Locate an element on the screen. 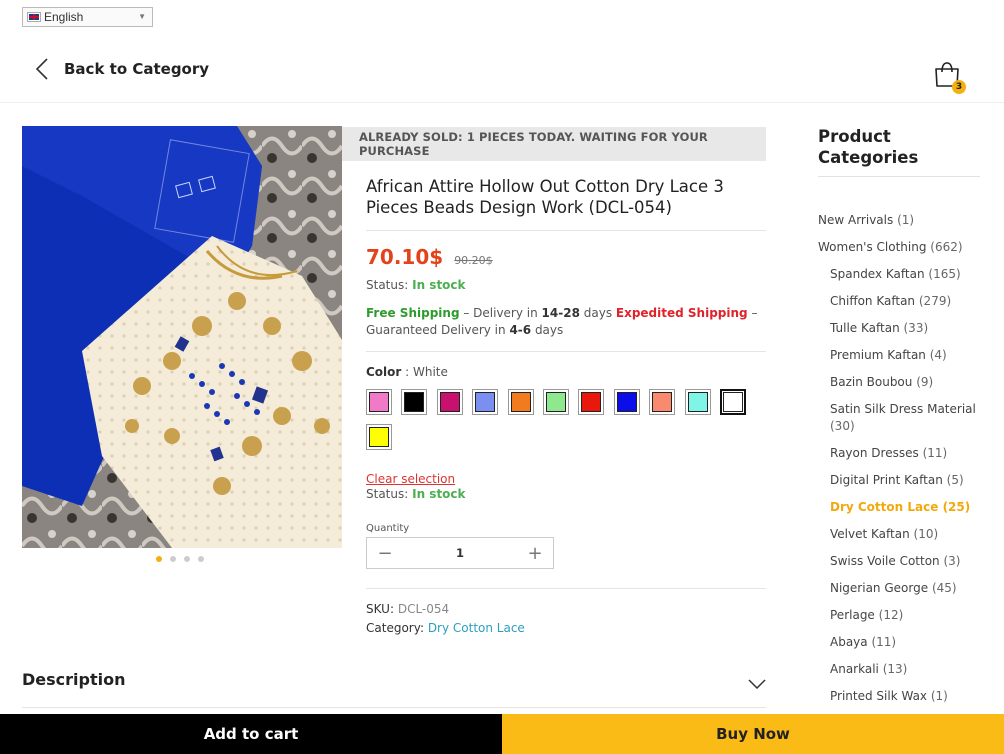  sidebar-category-item: Tulle Kaftan (33) is located at coordinates (899, 328).